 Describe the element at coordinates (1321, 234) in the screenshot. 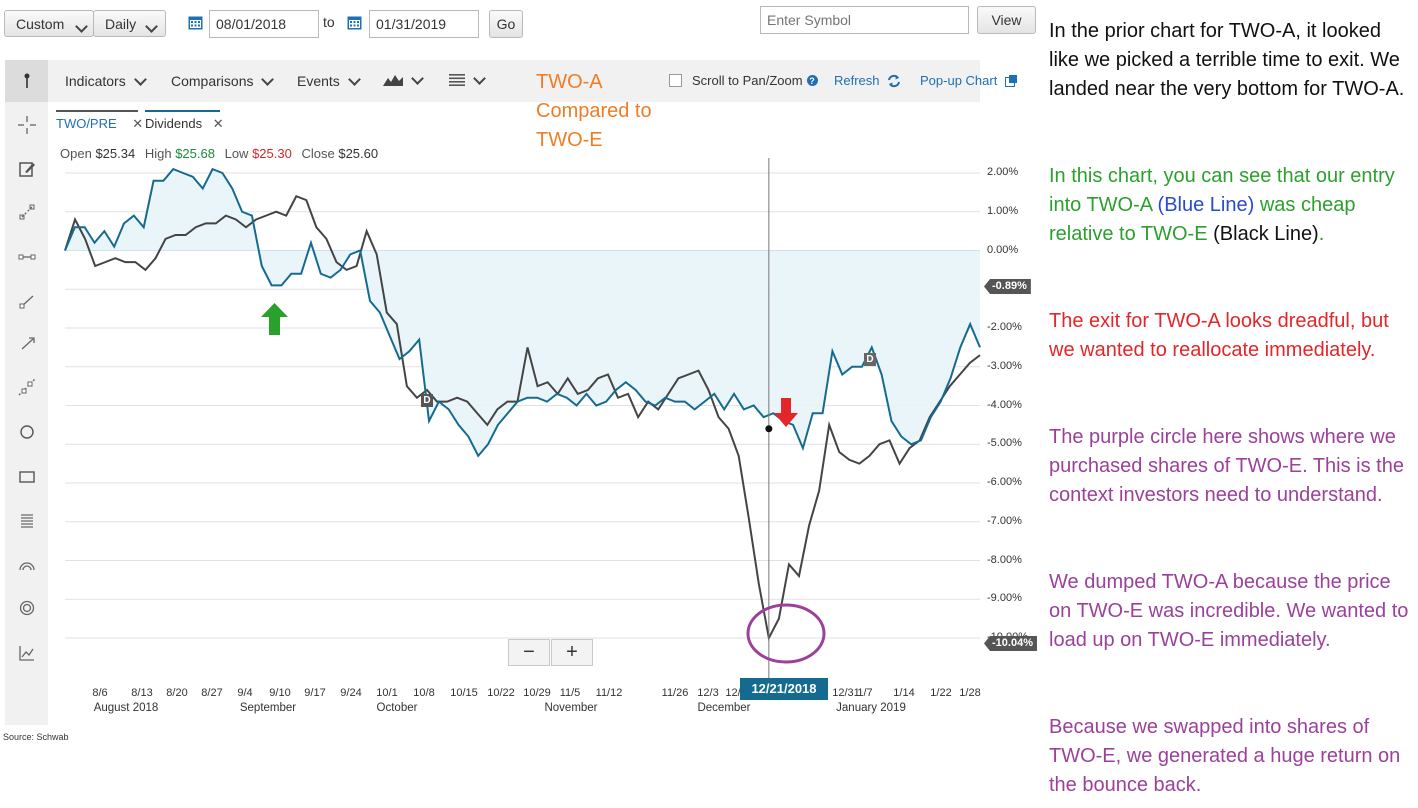

I see `commentary-p2-e: .` at that location.